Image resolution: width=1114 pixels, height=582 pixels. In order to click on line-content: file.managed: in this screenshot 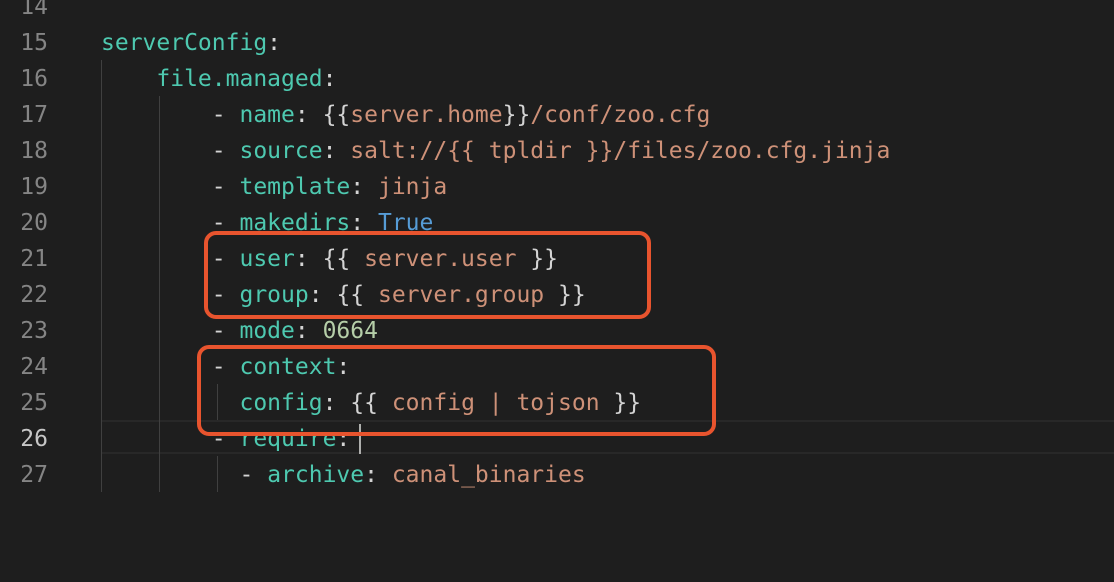, I will do `click(218, 79)`.